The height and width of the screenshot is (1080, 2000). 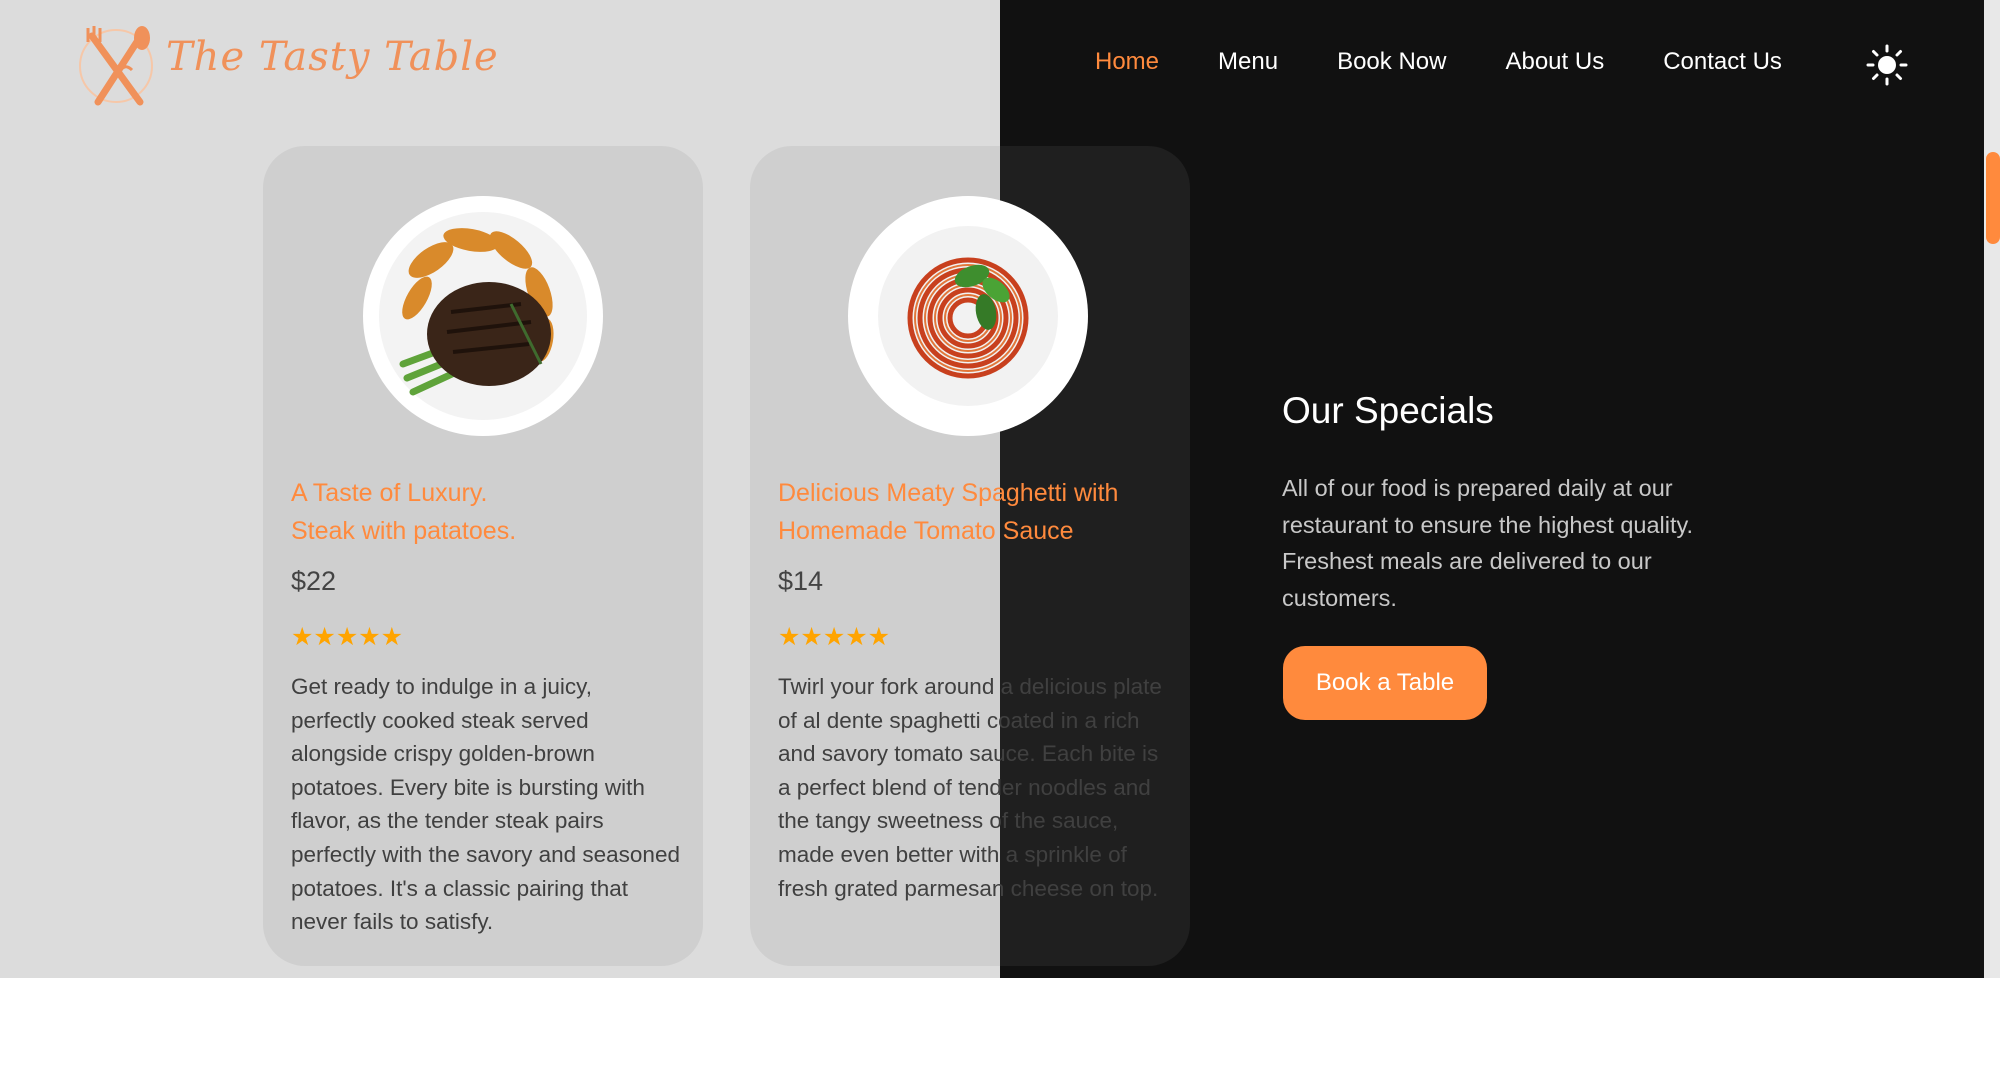 I want to click on book-table-button: Book a Table, so click(x=1385, y=683).